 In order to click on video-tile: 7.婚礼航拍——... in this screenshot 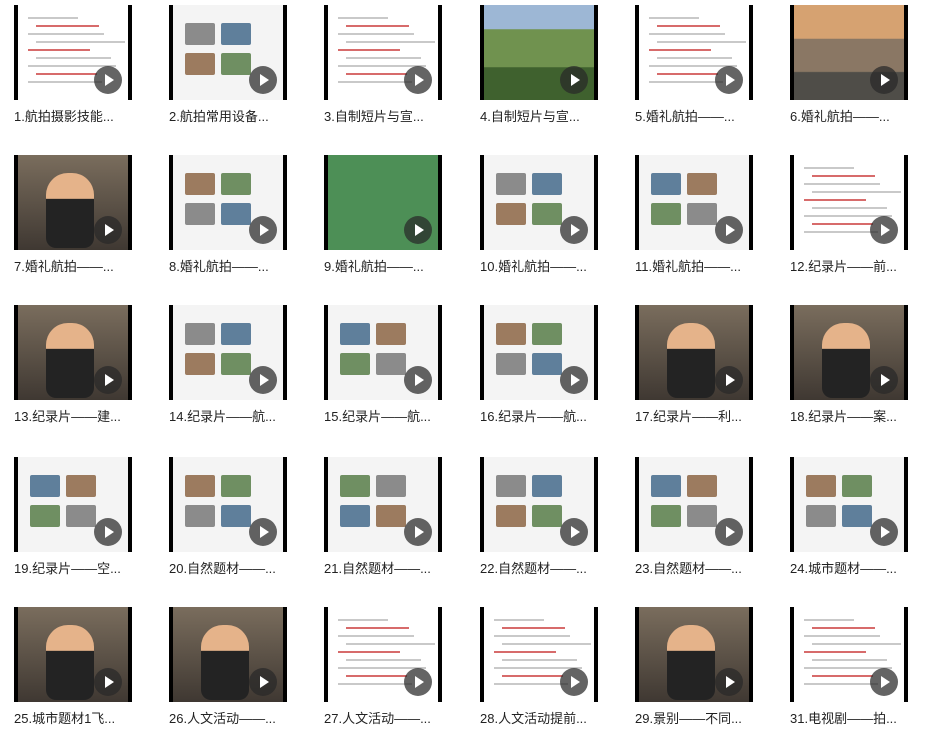, I will do `click(84, 227)`.